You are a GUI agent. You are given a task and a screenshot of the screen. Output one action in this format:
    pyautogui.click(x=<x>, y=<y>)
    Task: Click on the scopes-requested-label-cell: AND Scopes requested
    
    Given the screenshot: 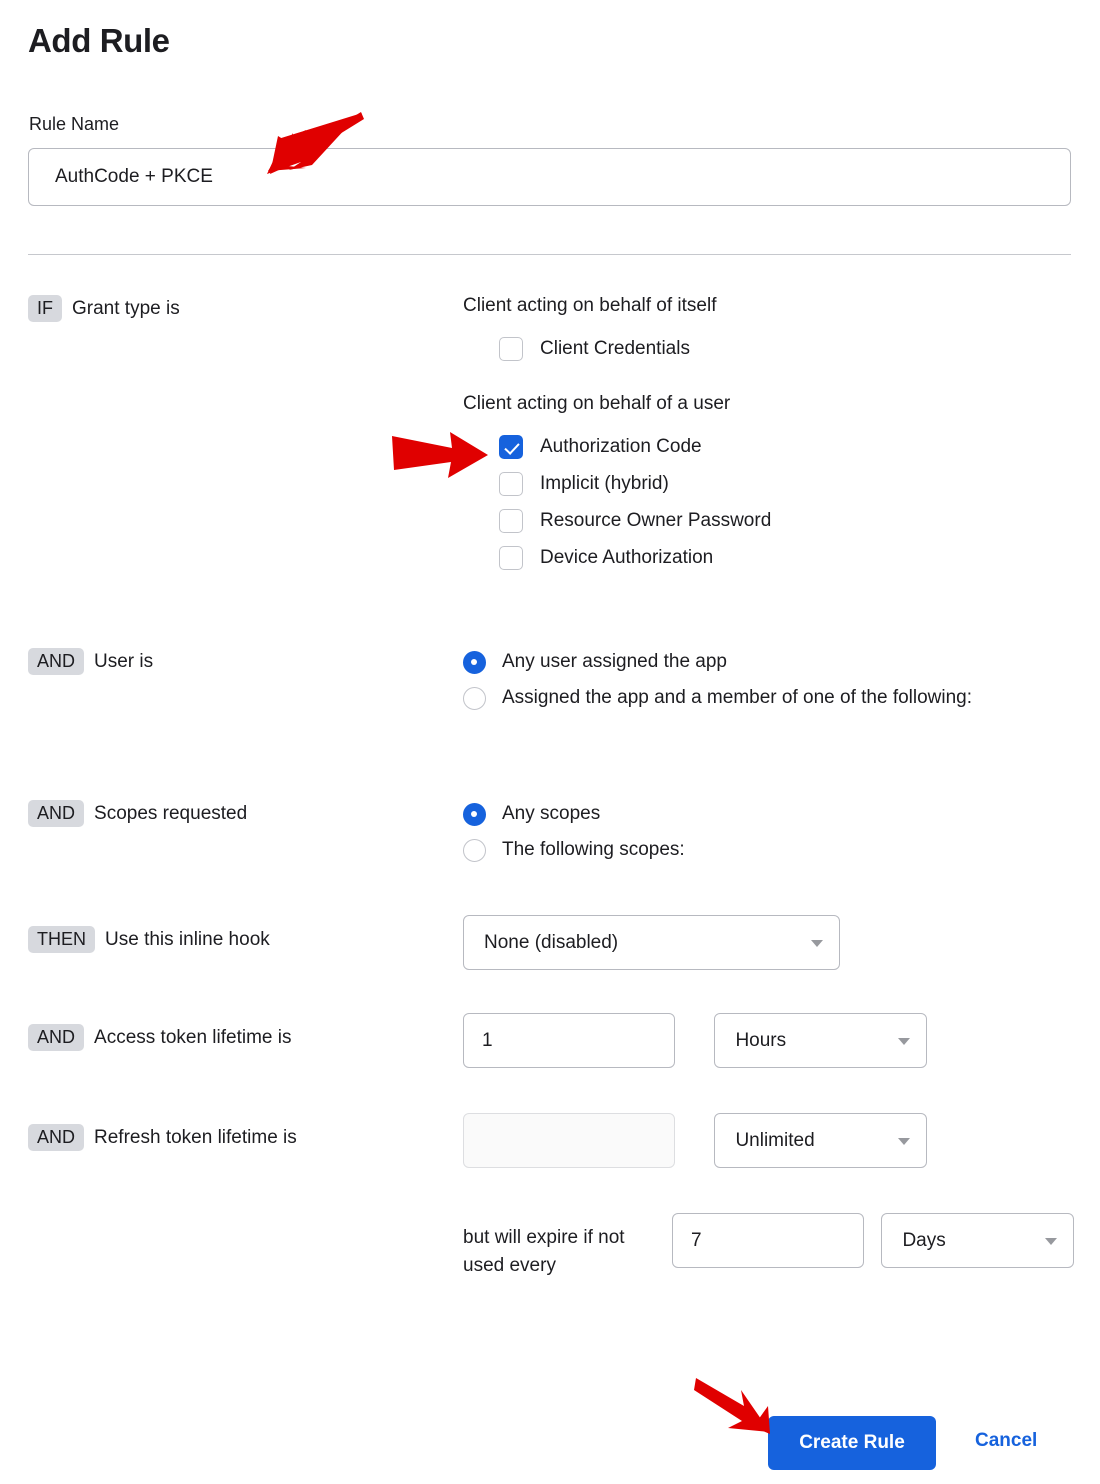 What is the action you would take?
    pyautogui.click(x=137, y=813)
    